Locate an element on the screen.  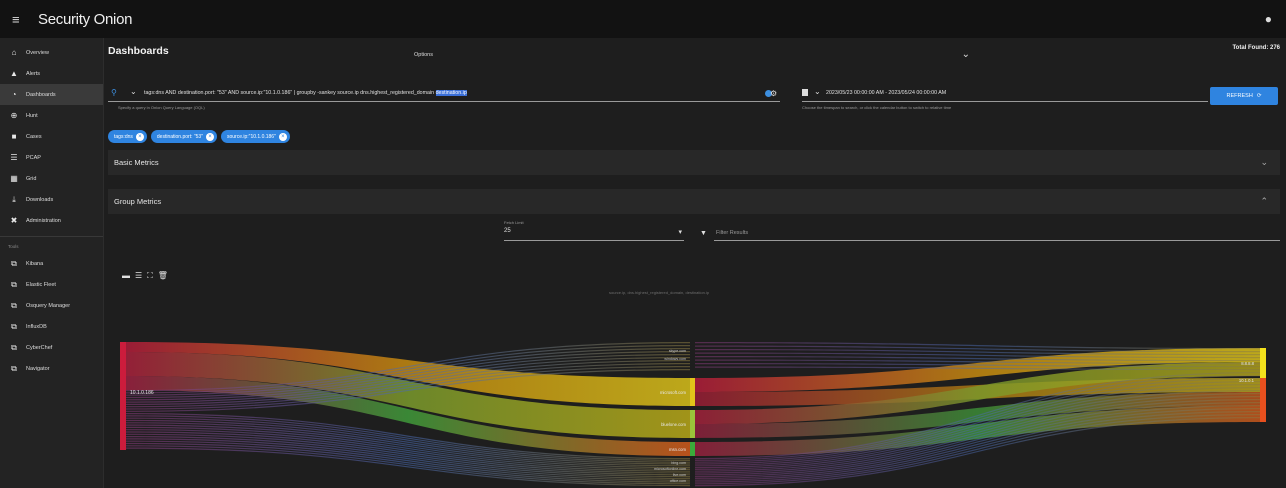
sidebar-item-cases: ■ Cases is located at coordinates (51, 136).